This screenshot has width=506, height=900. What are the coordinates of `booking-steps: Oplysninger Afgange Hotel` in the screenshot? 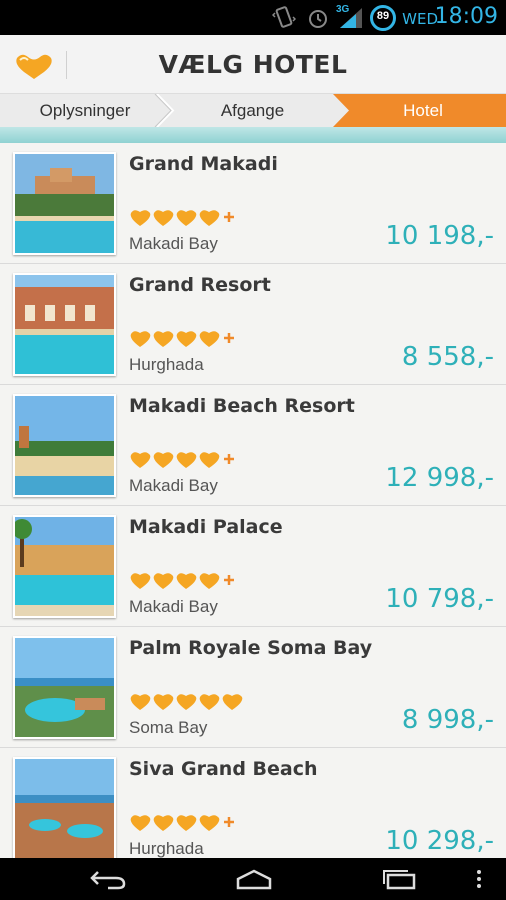 It's located at (253, 110).